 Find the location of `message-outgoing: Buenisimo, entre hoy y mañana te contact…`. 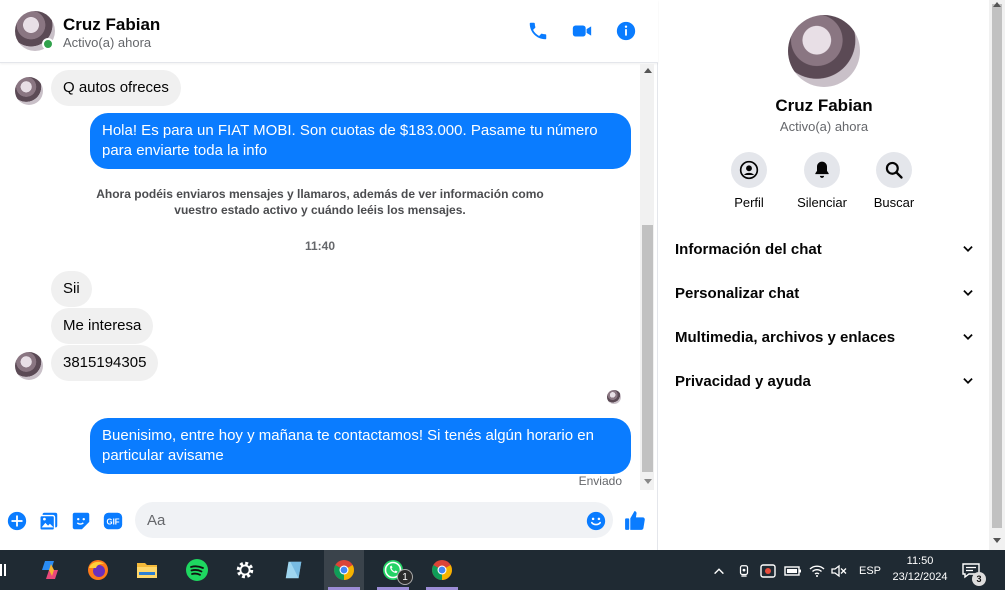

message-outgoing: Buenisimo, entre hoy y mañana te contact… is located at coordinates (360, 446).